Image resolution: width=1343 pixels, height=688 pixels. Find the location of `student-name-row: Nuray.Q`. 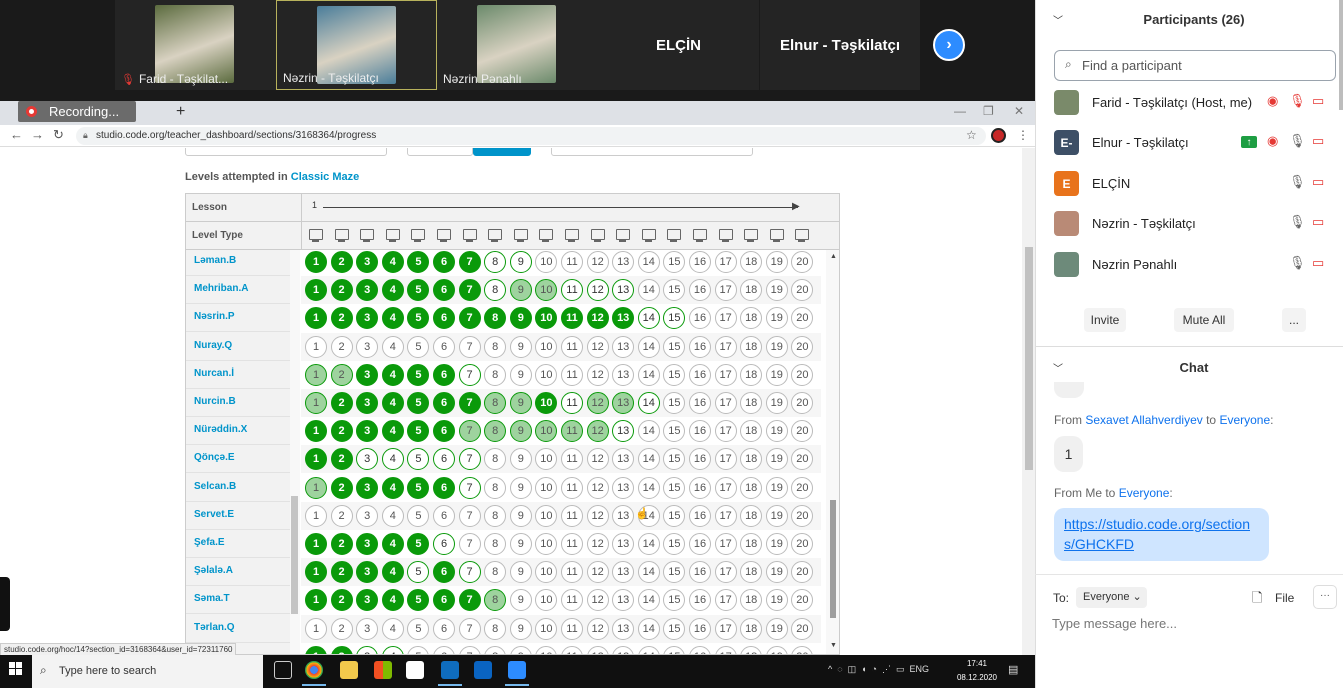

student-name-row: Nuray.Q is located at coordinates (238, 347).